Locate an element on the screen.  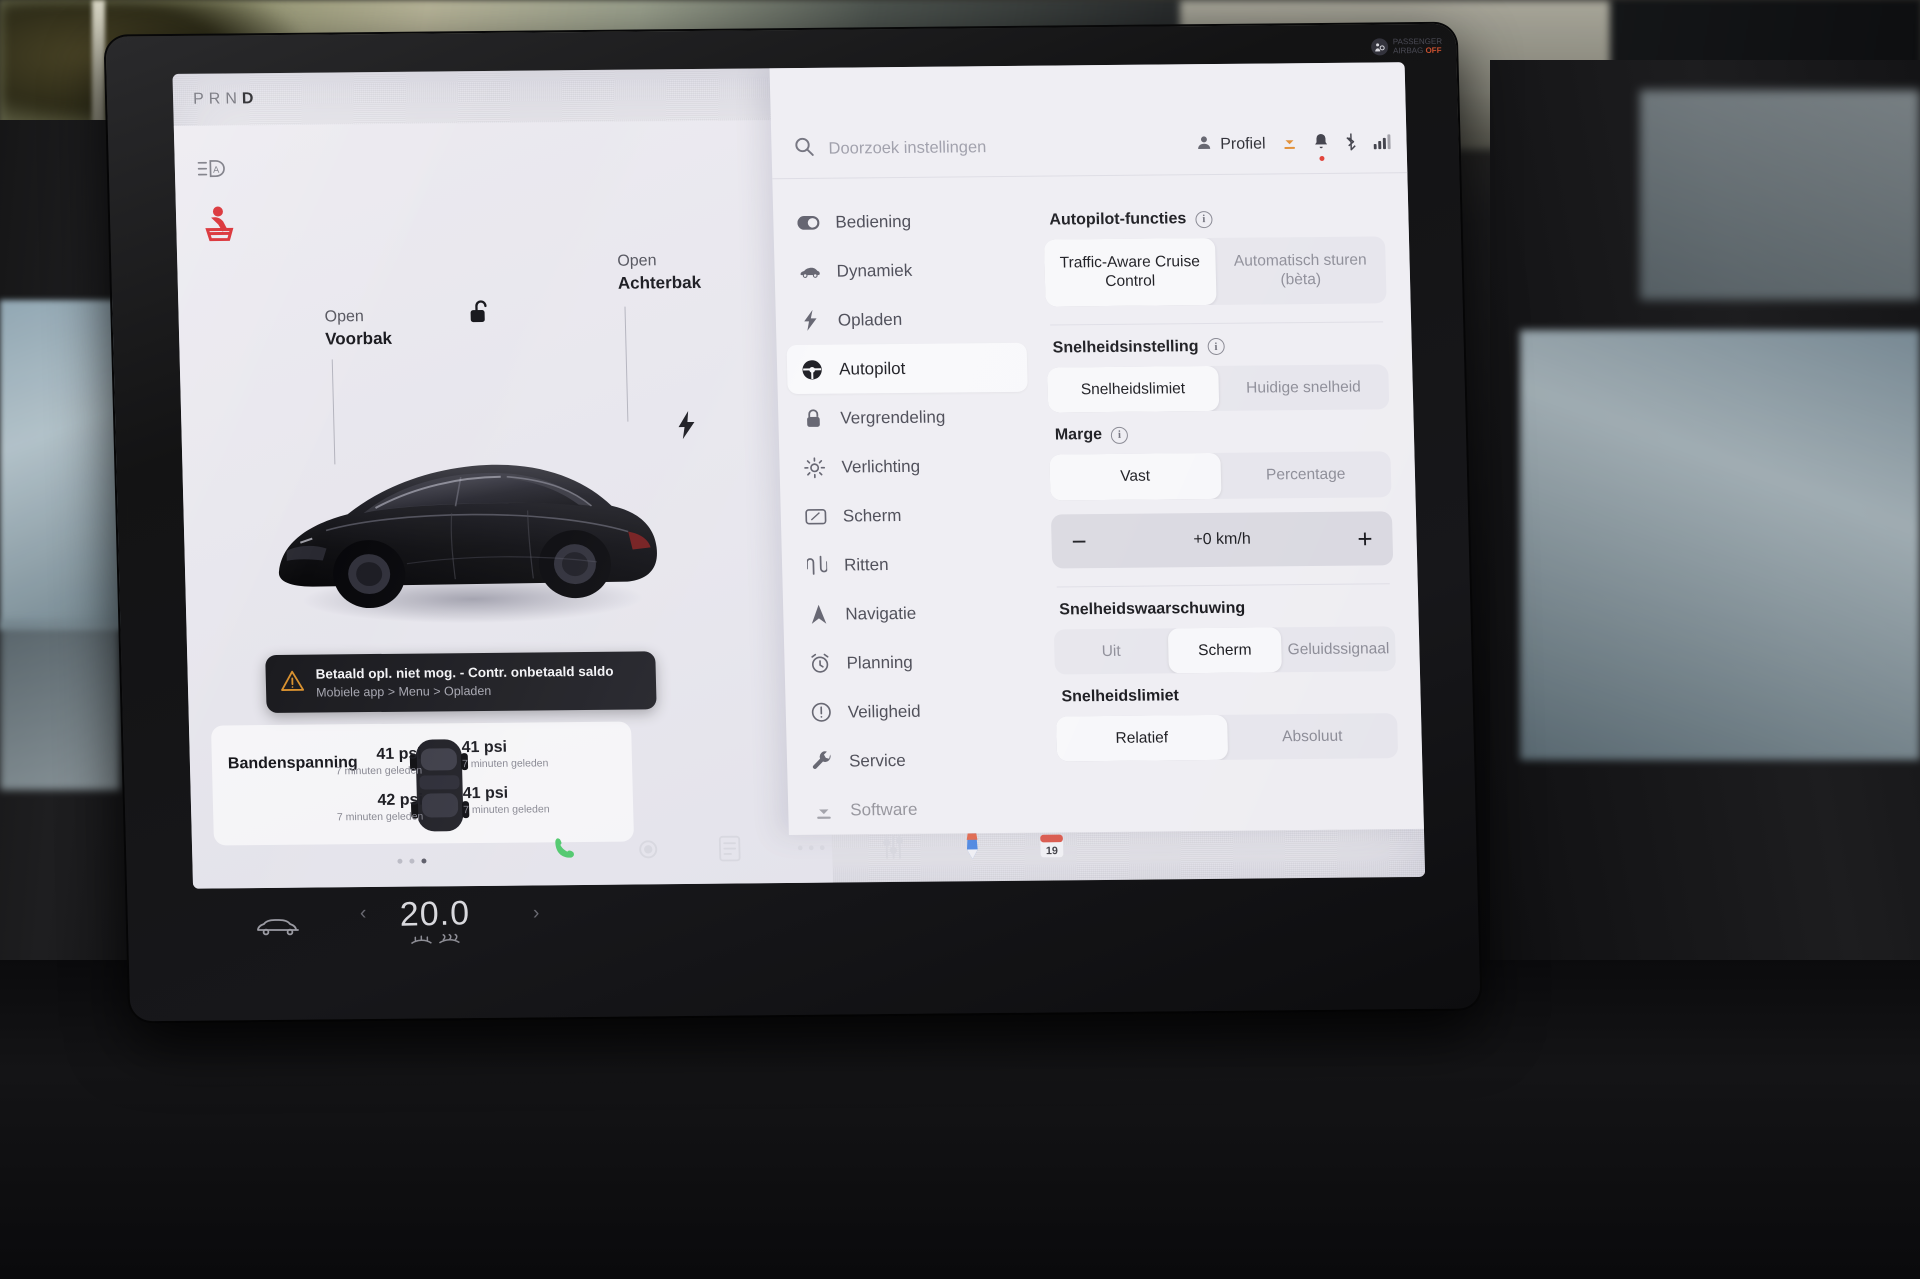
sidebar-label: Vergrendeling is located at coordinates (893, 417).